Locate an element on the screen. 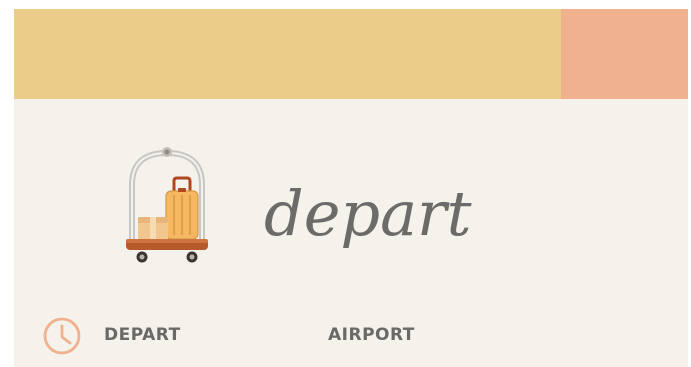 The height and width of the screenshot is (367, 691). info-row: DEPART AIRPORT is located at coordinates (282, 335).